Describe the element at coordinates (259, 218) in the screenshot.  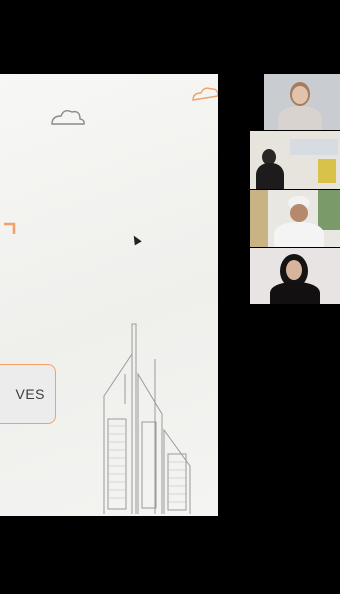
I see `background-flag` at that location.